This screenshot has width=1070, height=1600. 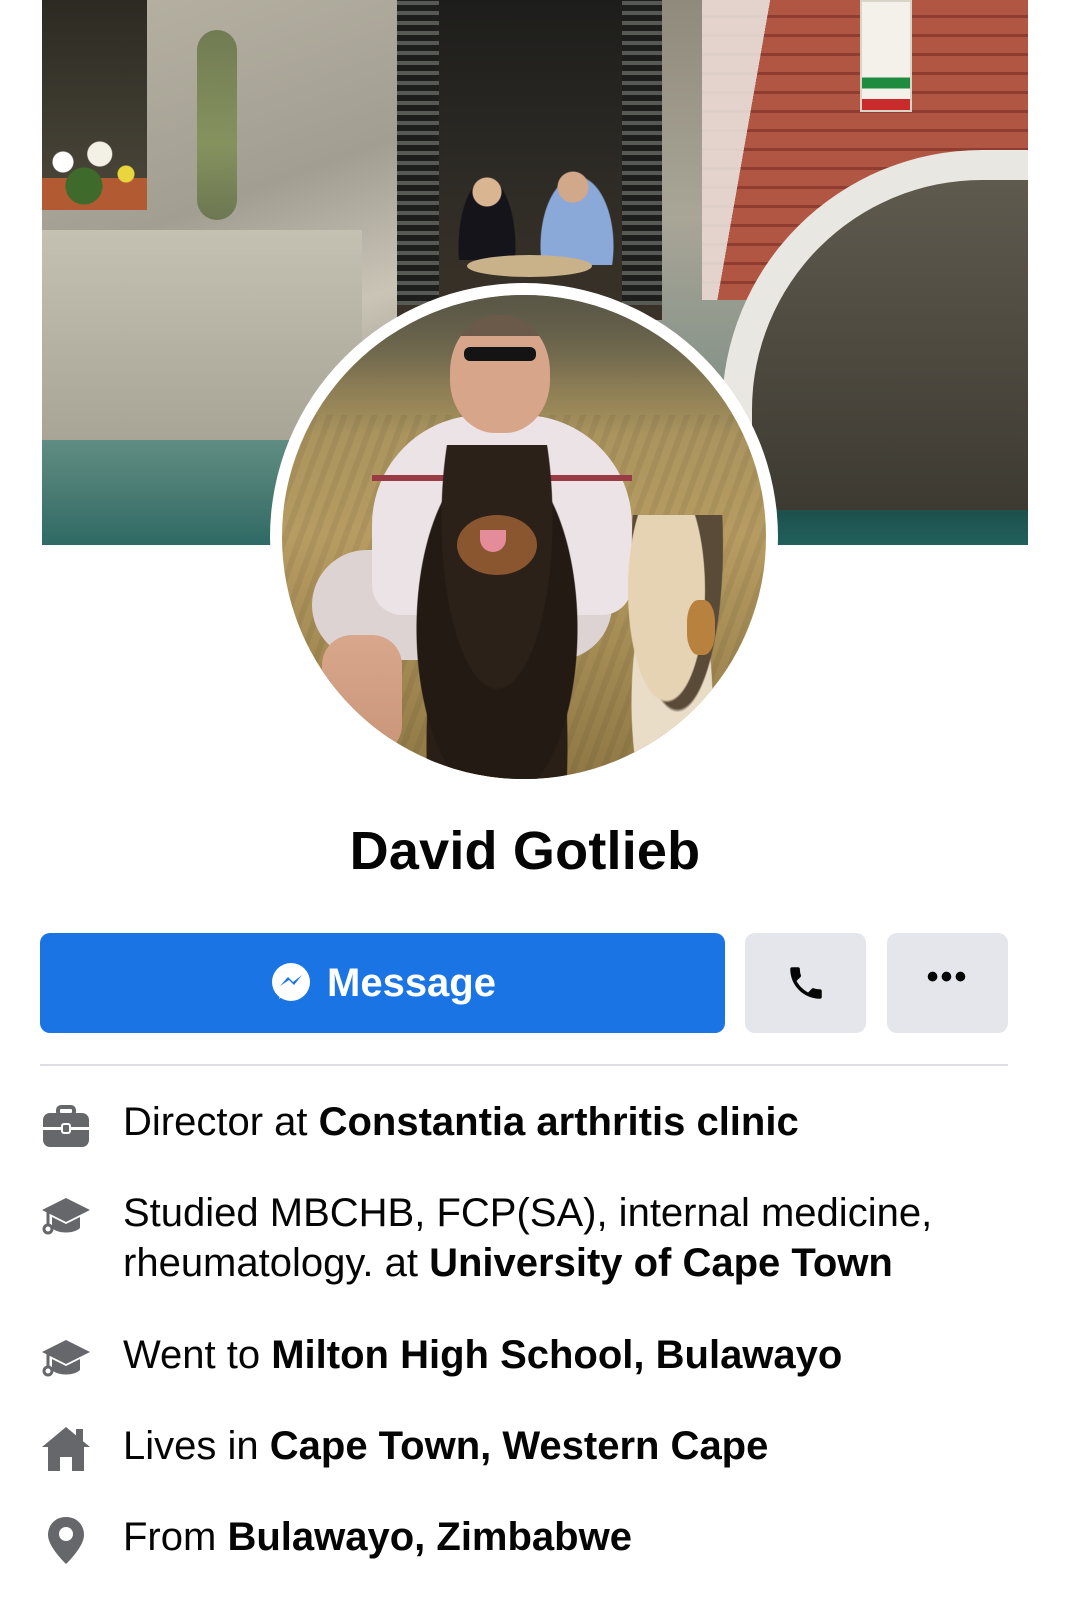 What do you see at coordinates (66, 1449) in the screenshot?
I see `home-icon` at bounding box center [66, 1449].